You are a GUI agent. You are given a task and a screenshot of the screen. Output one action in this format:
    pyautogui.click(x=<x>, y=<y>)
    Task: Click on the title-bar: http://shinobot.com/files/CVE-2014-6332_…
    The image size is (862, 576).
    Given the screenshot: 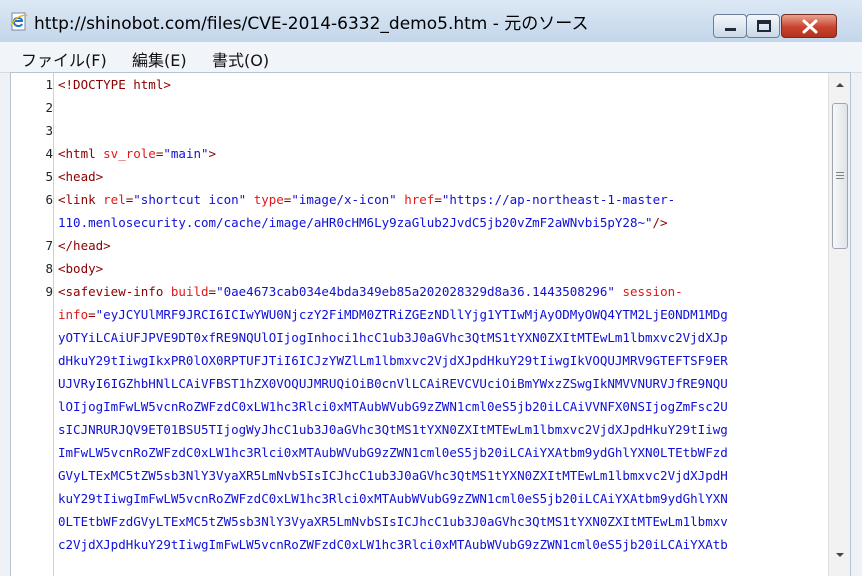 What is the action you would take?
    pyautogui.click(x=431, y=21)
    